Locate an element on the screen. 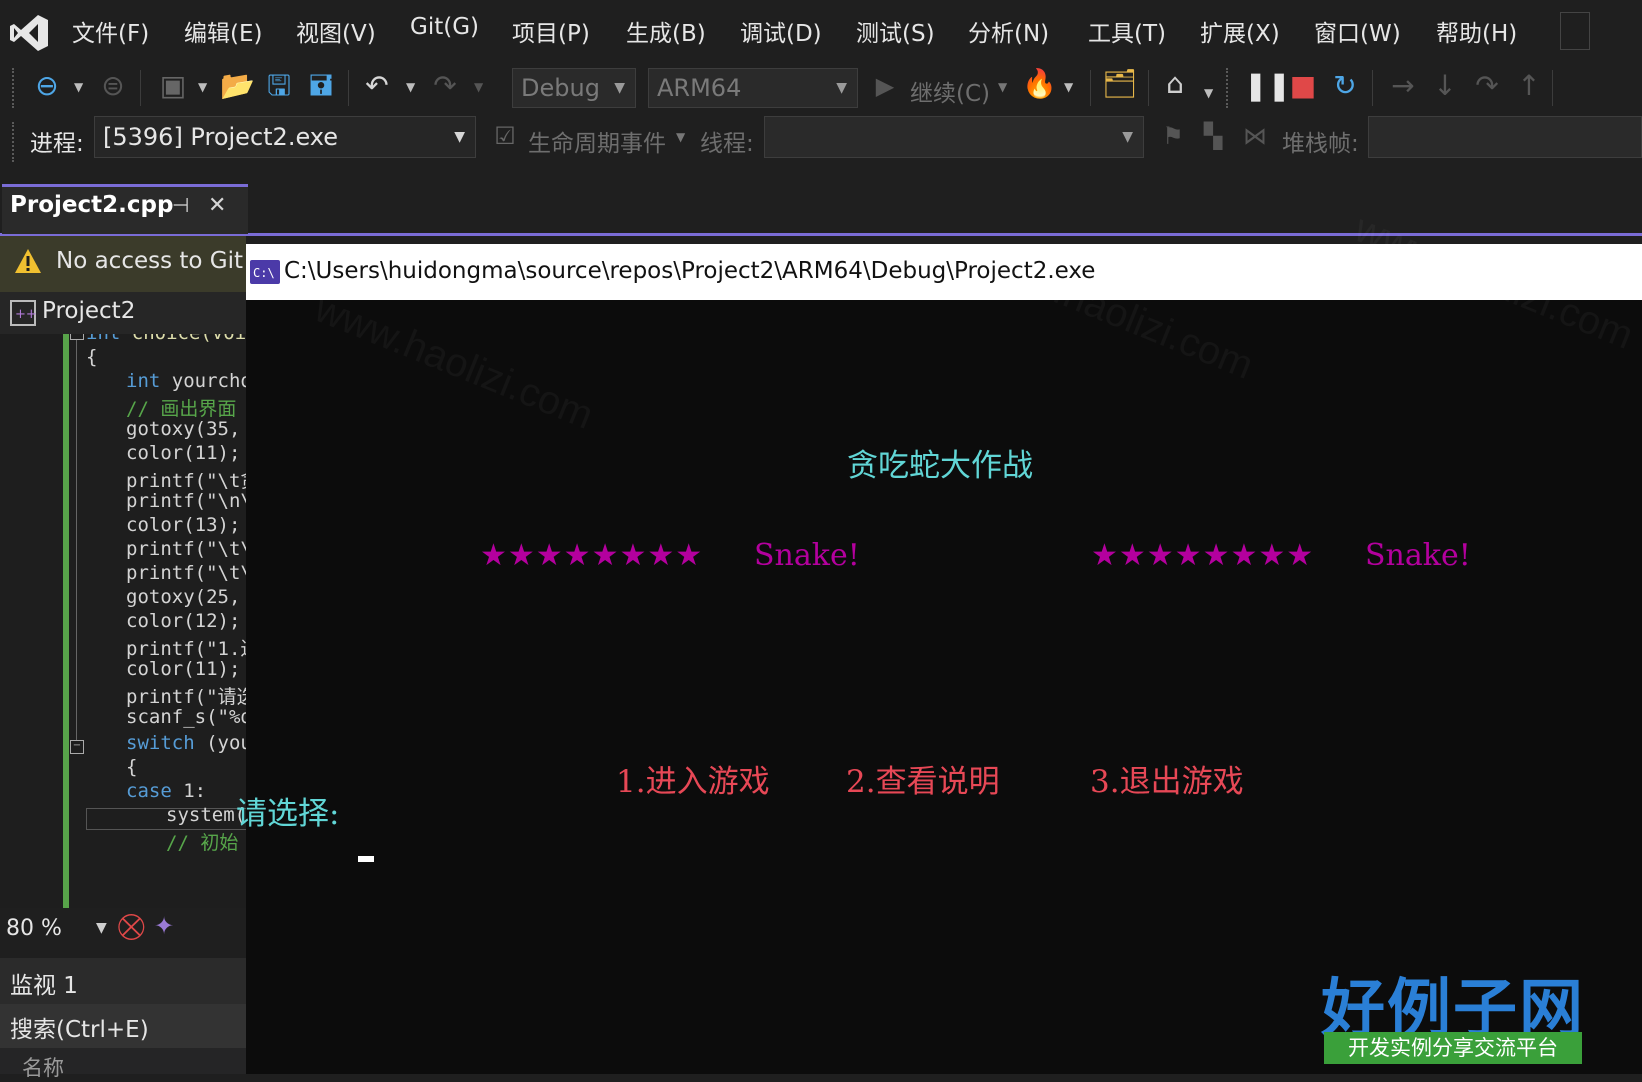 This screenshot has width=1642, height=1082. process-value: [5396] Project2.exe is located at coordinates (221, 137).